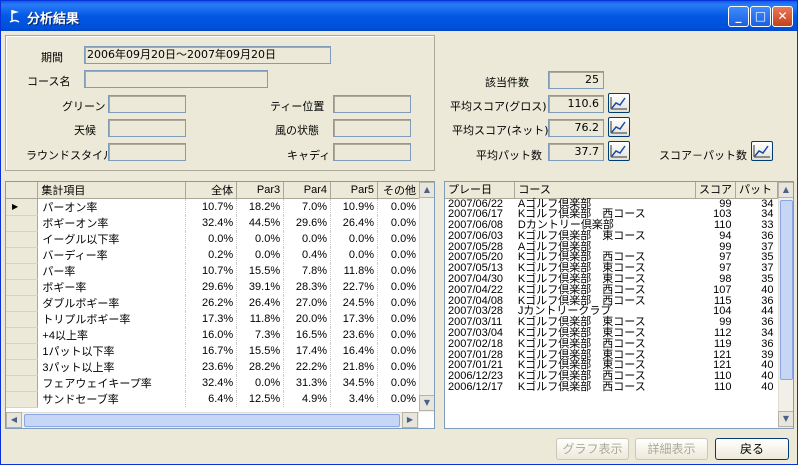 The image size is (798, 465). I want to click on scroll-right-icon: ▶, so click(410, 420).